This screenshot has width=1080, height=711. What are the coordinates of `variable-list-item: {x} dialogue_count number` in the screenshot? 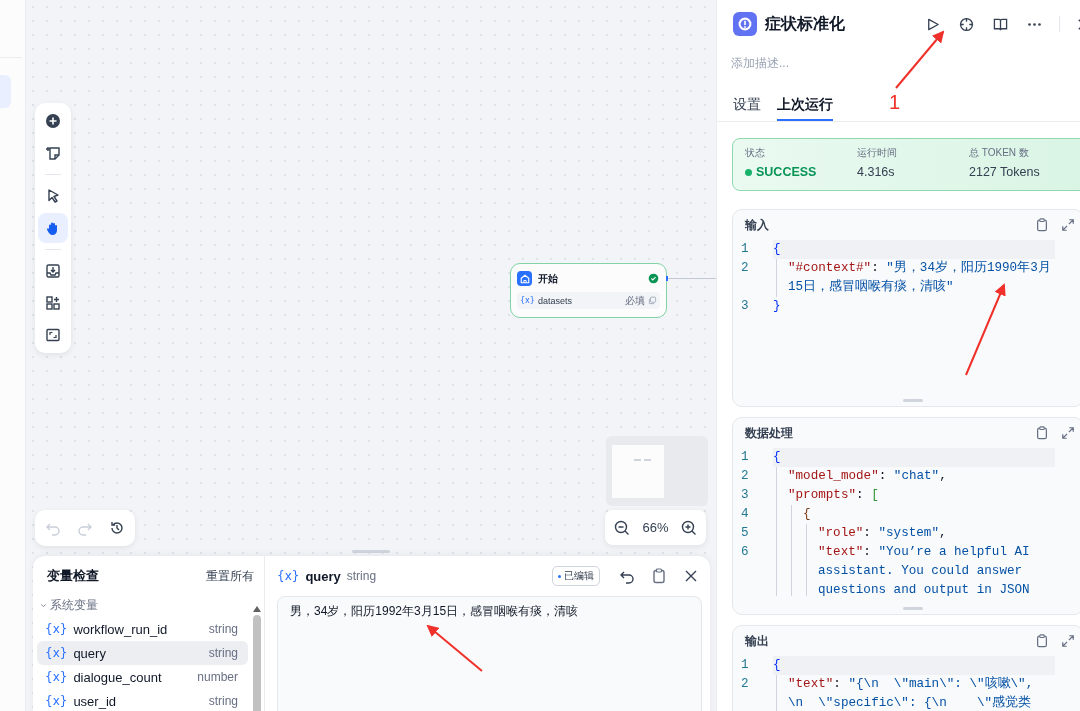 It's located at (142, 677).